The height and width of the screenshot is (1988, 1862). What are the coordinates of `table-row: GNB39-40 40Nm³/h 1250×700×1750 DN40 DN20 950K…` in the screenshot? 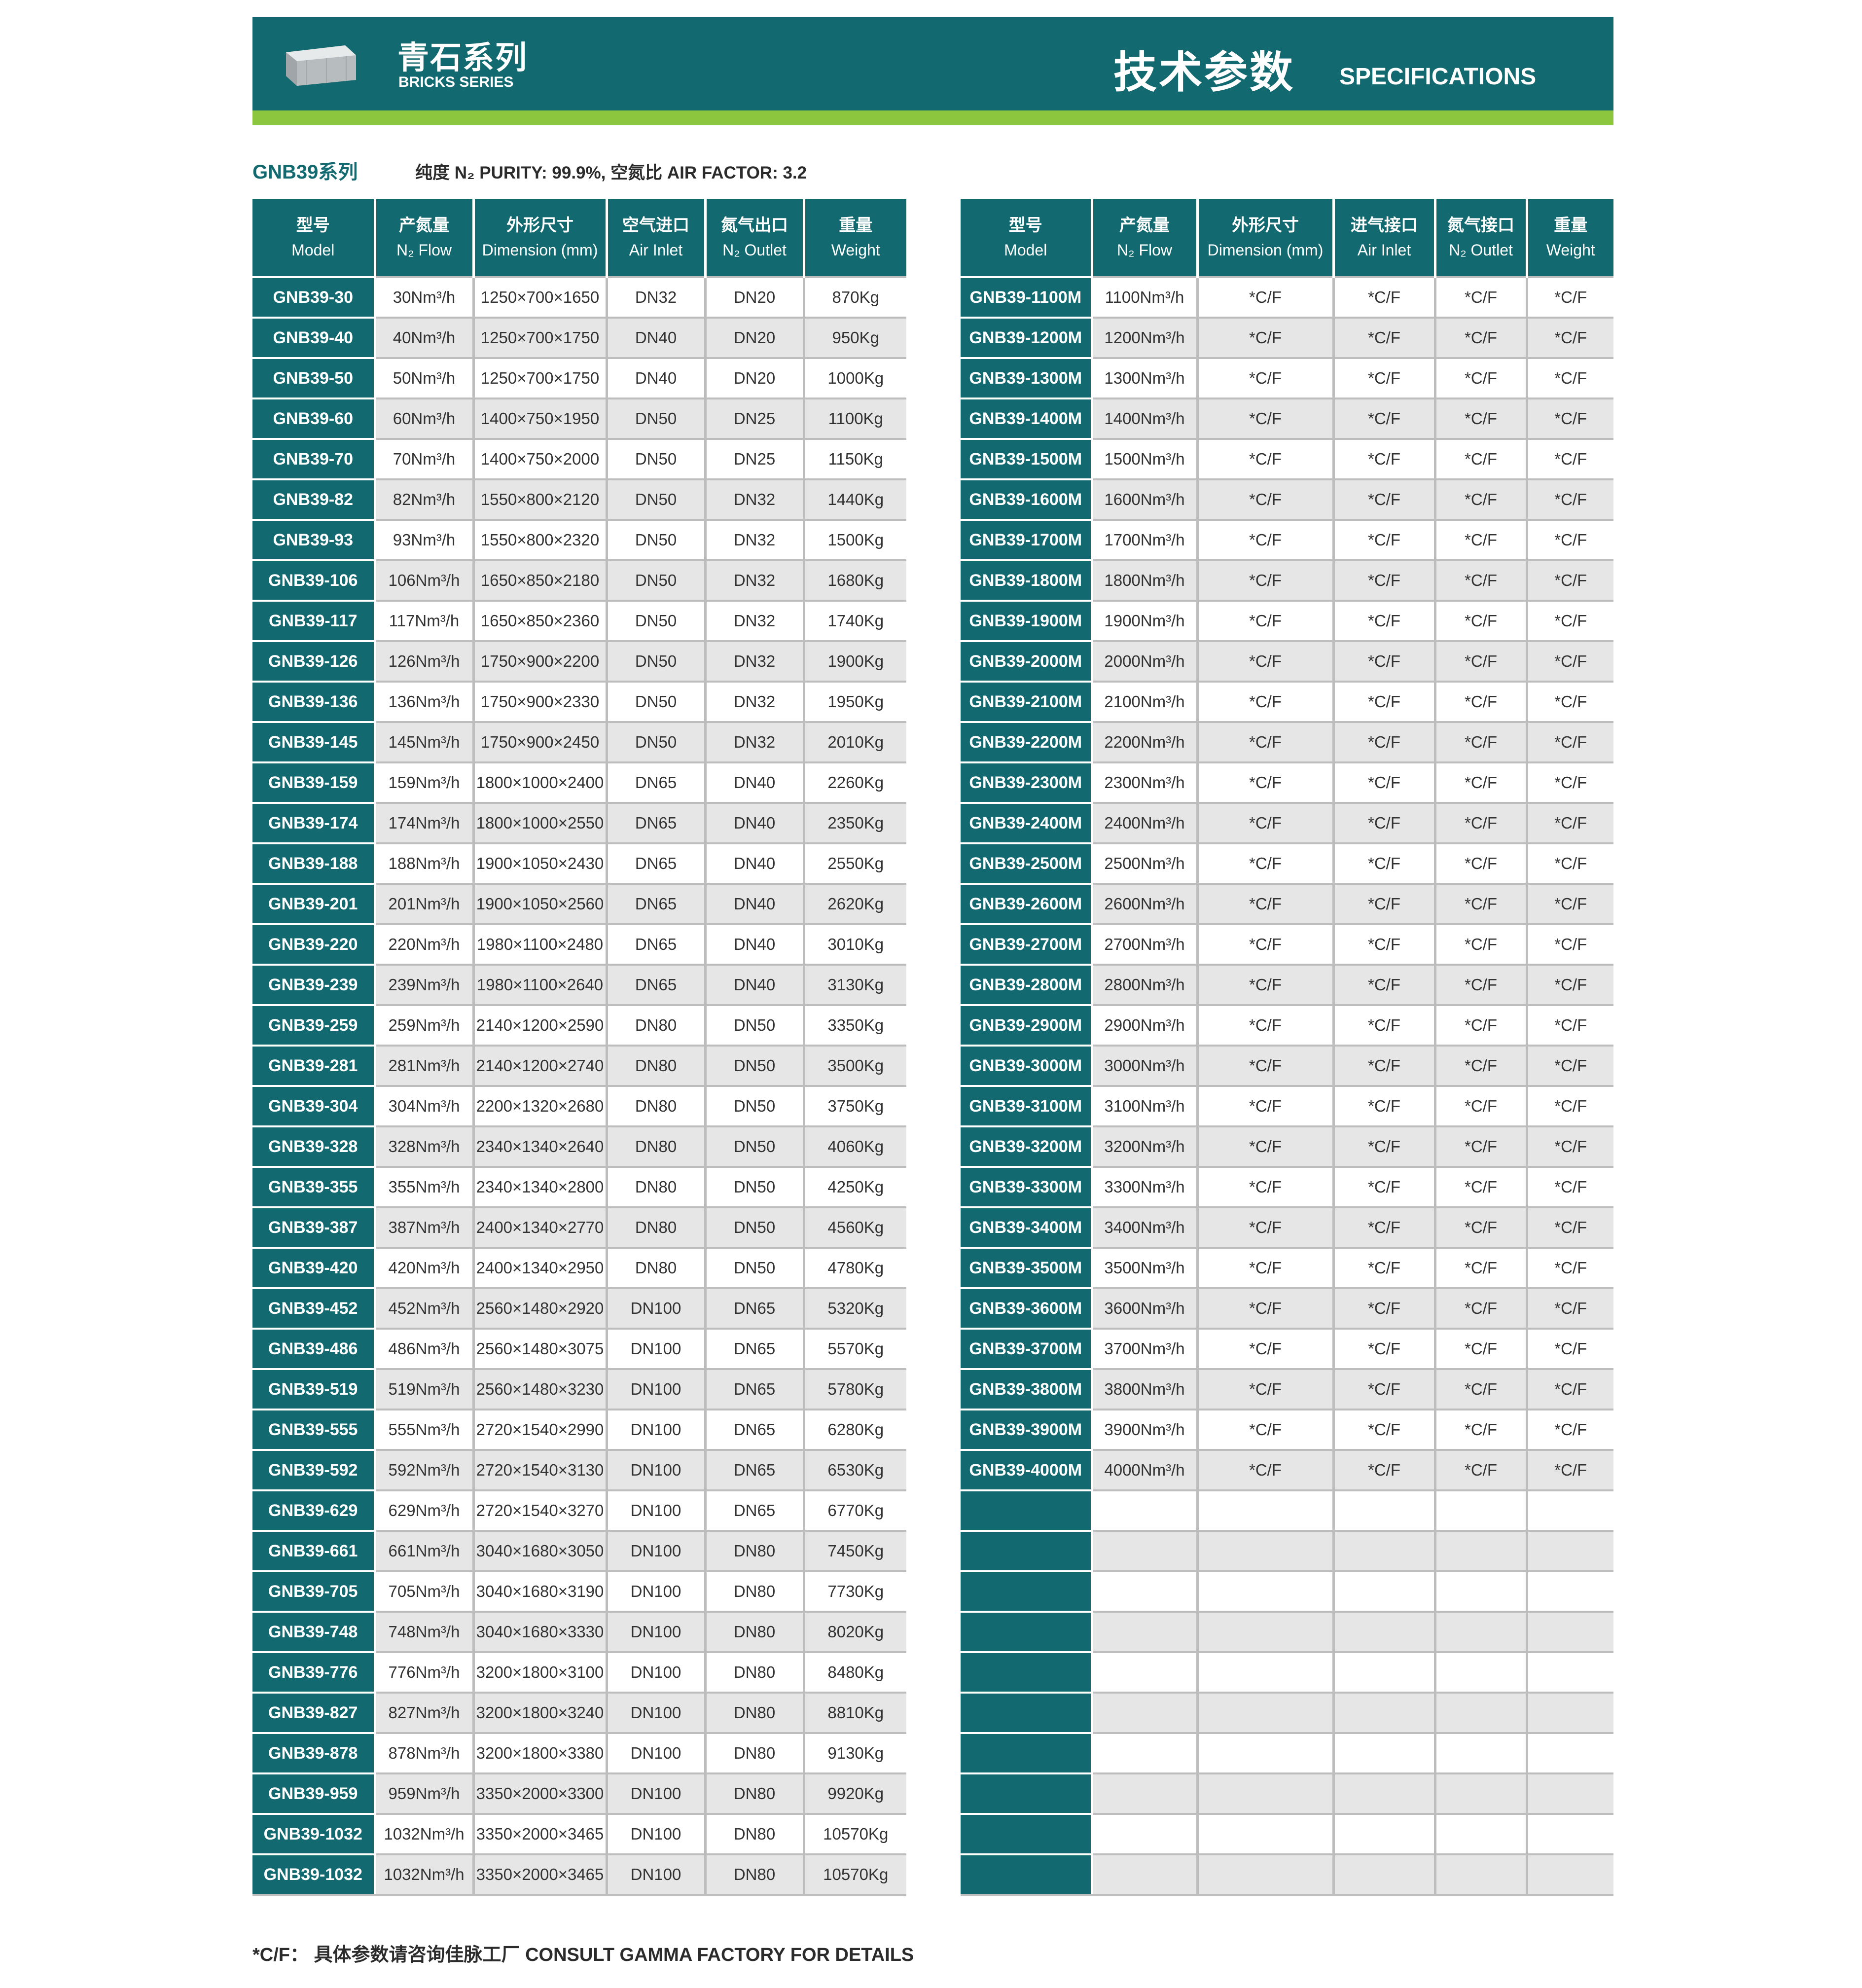 It's located at (579, 337).